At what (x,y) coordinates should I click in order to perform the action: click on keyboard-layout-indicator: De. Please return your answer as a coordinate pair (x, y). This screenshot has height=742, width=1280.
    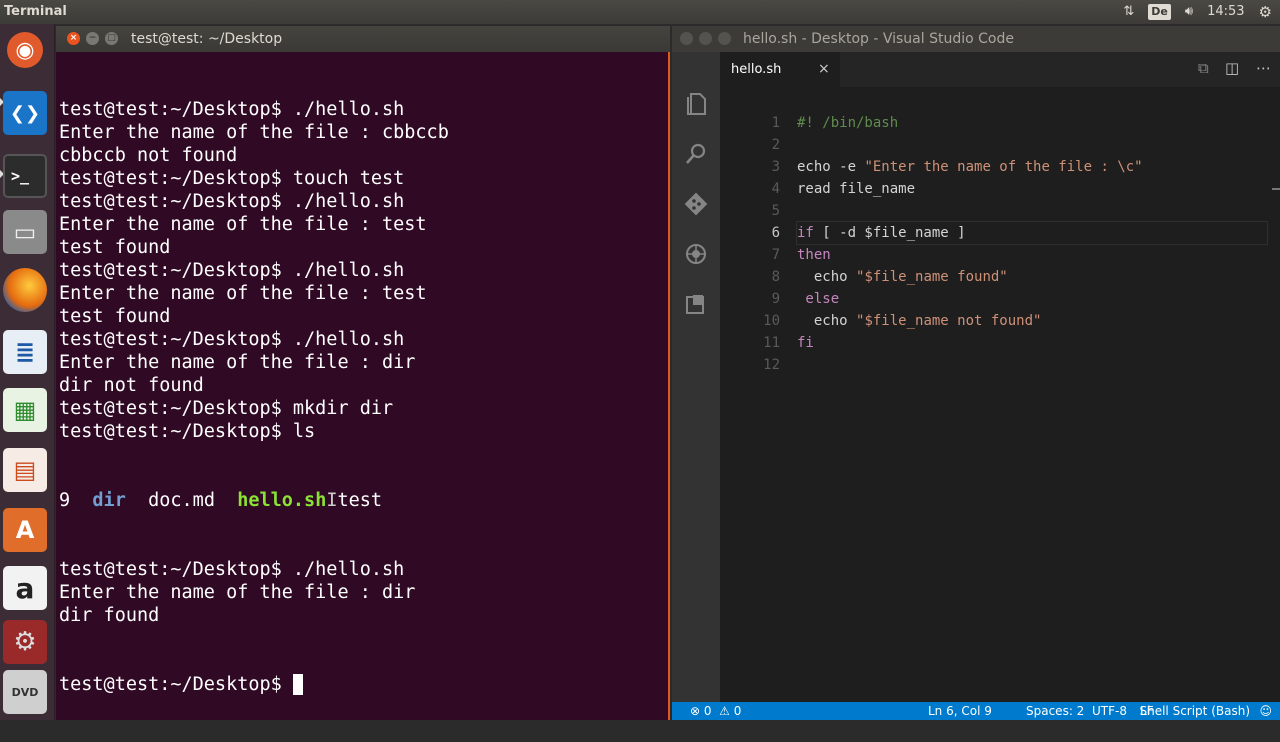
    Looking at the image, I should click on (1159, 12).